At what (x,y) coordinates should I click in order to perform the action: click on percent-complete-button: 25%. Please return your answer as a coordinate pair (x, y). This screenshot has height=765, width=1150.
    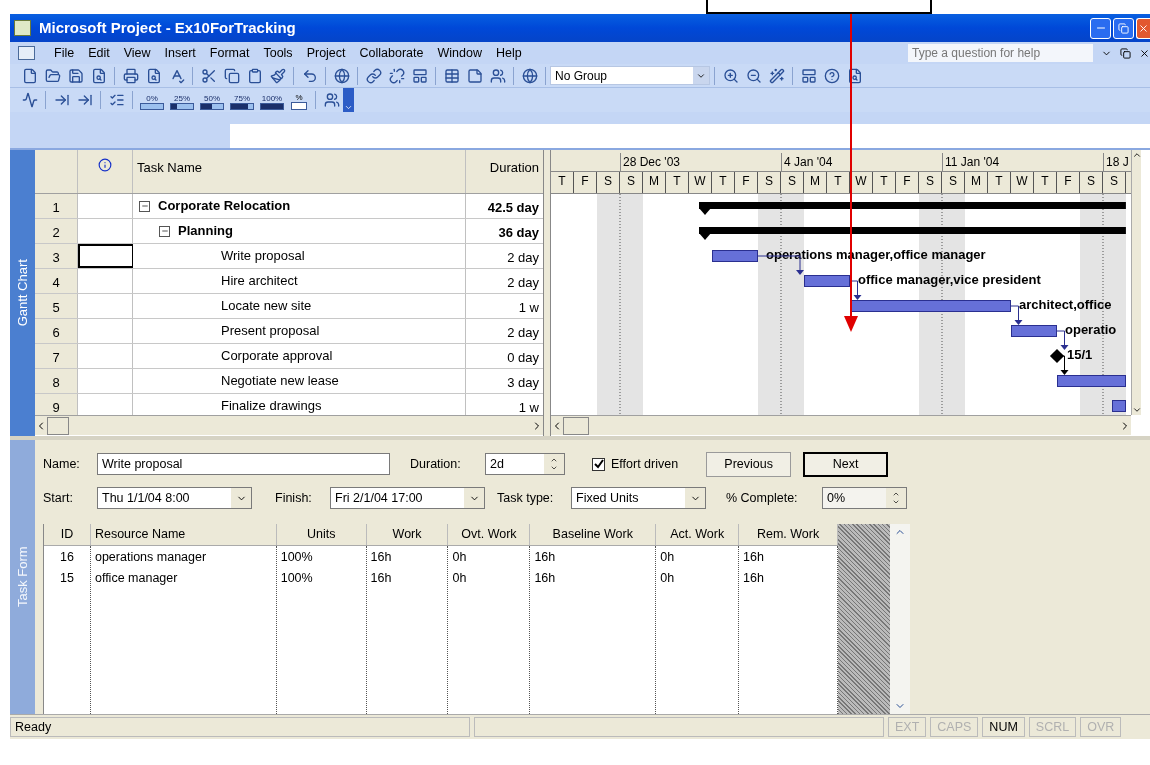
    Looking at the image, I should click on (182, 100).